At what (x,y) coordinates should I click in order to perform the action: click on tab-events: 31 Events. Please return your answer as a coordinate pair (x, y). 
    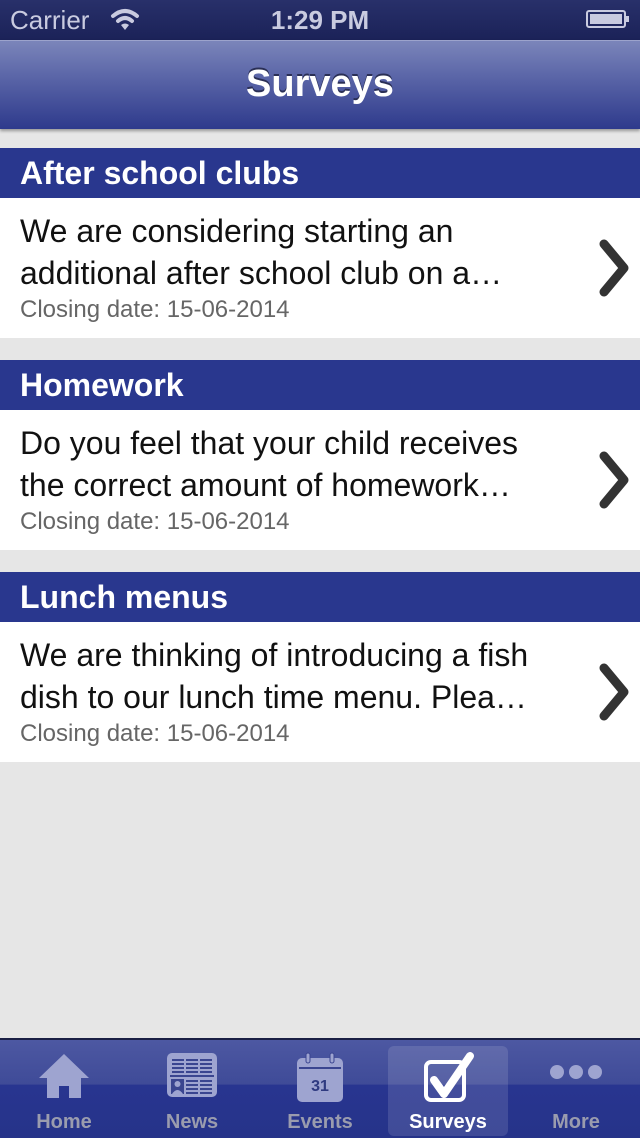
    Looking at the image, I should click on (320, 1089).